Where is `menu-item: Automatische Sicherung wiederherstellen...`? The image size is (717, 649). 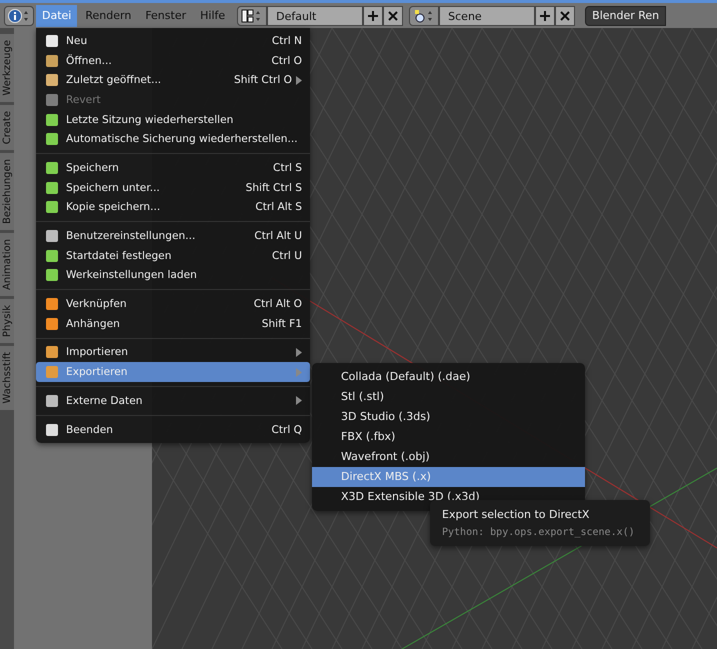 menu-item: Automatische Sicherung wiederherstellen... is located at coordinates (173, 139).